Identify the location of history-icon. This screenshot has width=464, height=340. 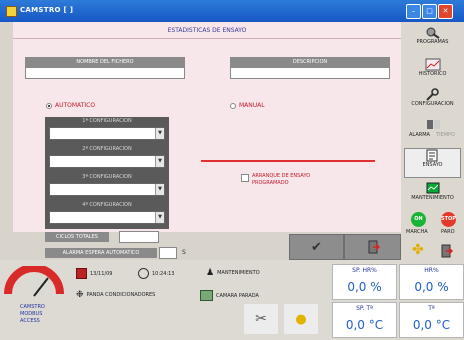
(432, 64).